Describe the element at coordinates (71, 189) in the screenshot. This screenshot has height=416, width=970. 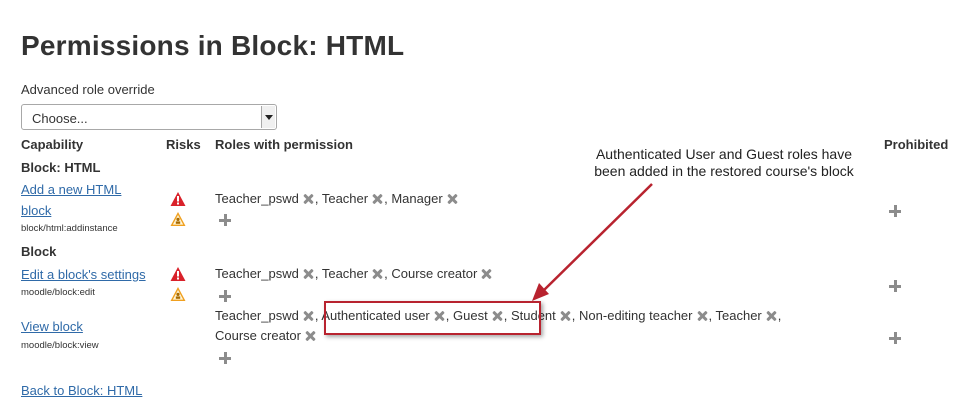
I see `capability-link-line: Add a new HTML` at that location.